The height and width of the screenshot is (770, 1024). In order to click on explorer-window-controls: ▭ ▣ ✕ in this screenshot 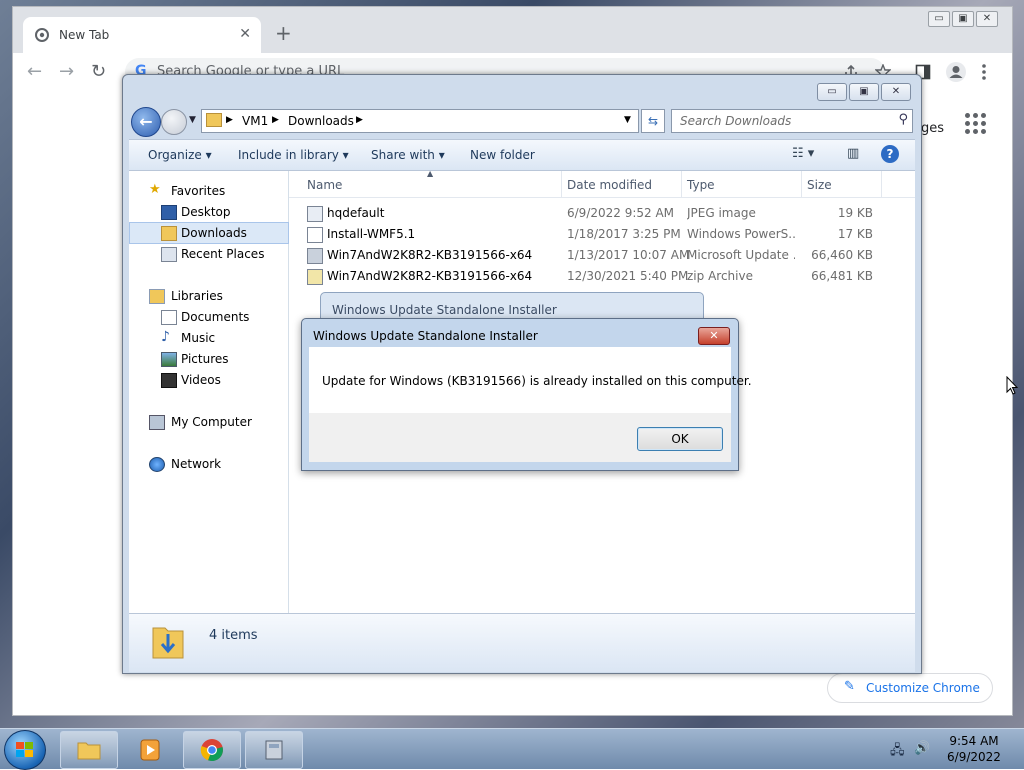, I will do `click(864, 92)`.